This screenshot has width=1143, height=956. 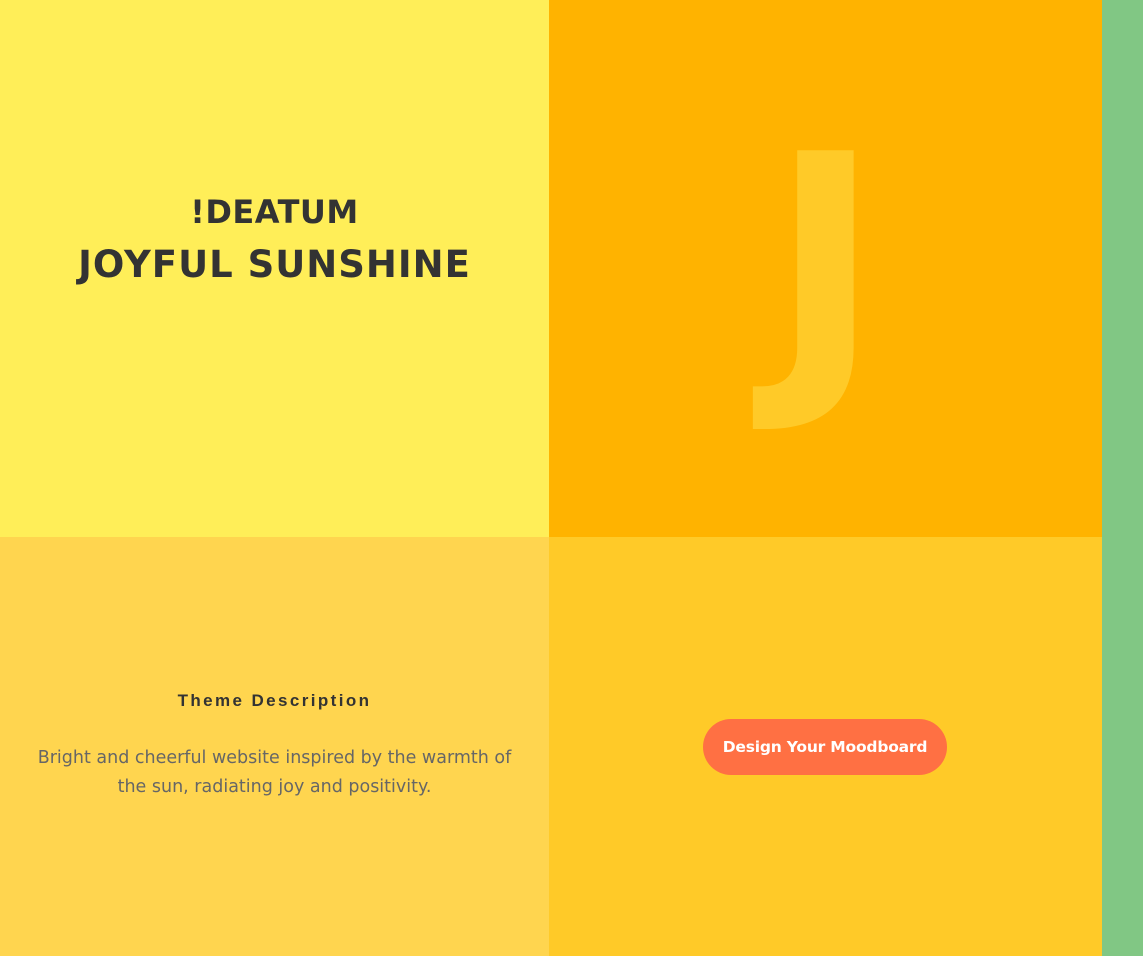 What do you see at coordinates (1122, 478) in the screenshot?
I see `side-color-strip` at bounding box center [1122, 478].